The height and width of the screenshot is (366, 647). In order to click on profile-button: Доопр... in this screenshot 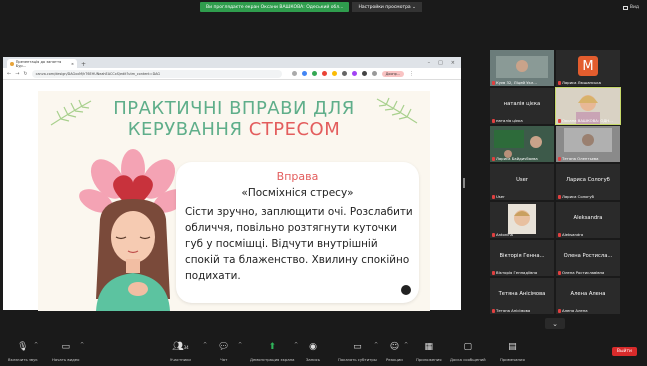, I will do `click(393, 73)`.